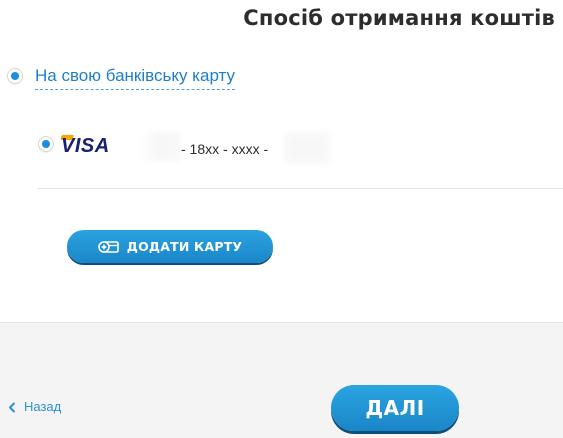  I want to click on masked-number-blur-left, so click(161, 146).